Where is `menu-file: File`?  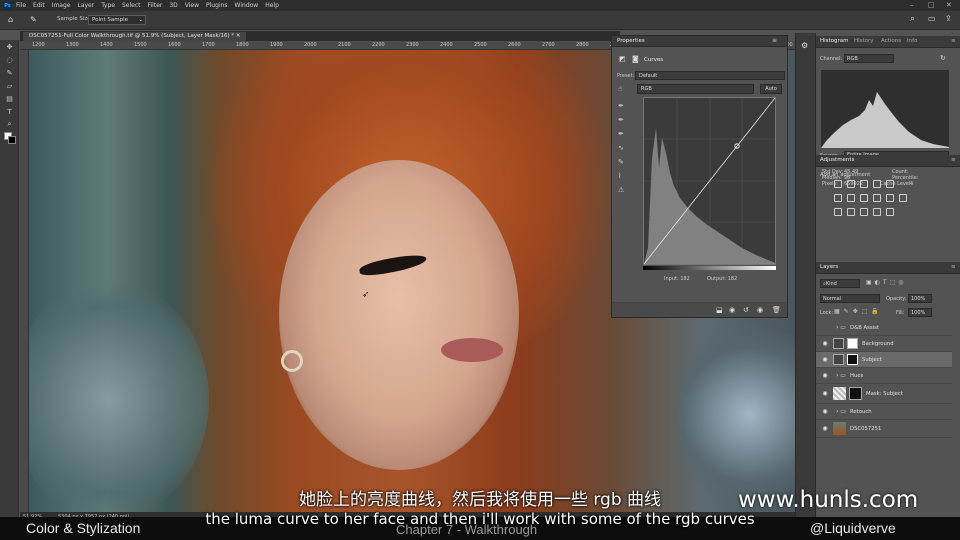 menu-file: File is located at coordinates (21, 5).